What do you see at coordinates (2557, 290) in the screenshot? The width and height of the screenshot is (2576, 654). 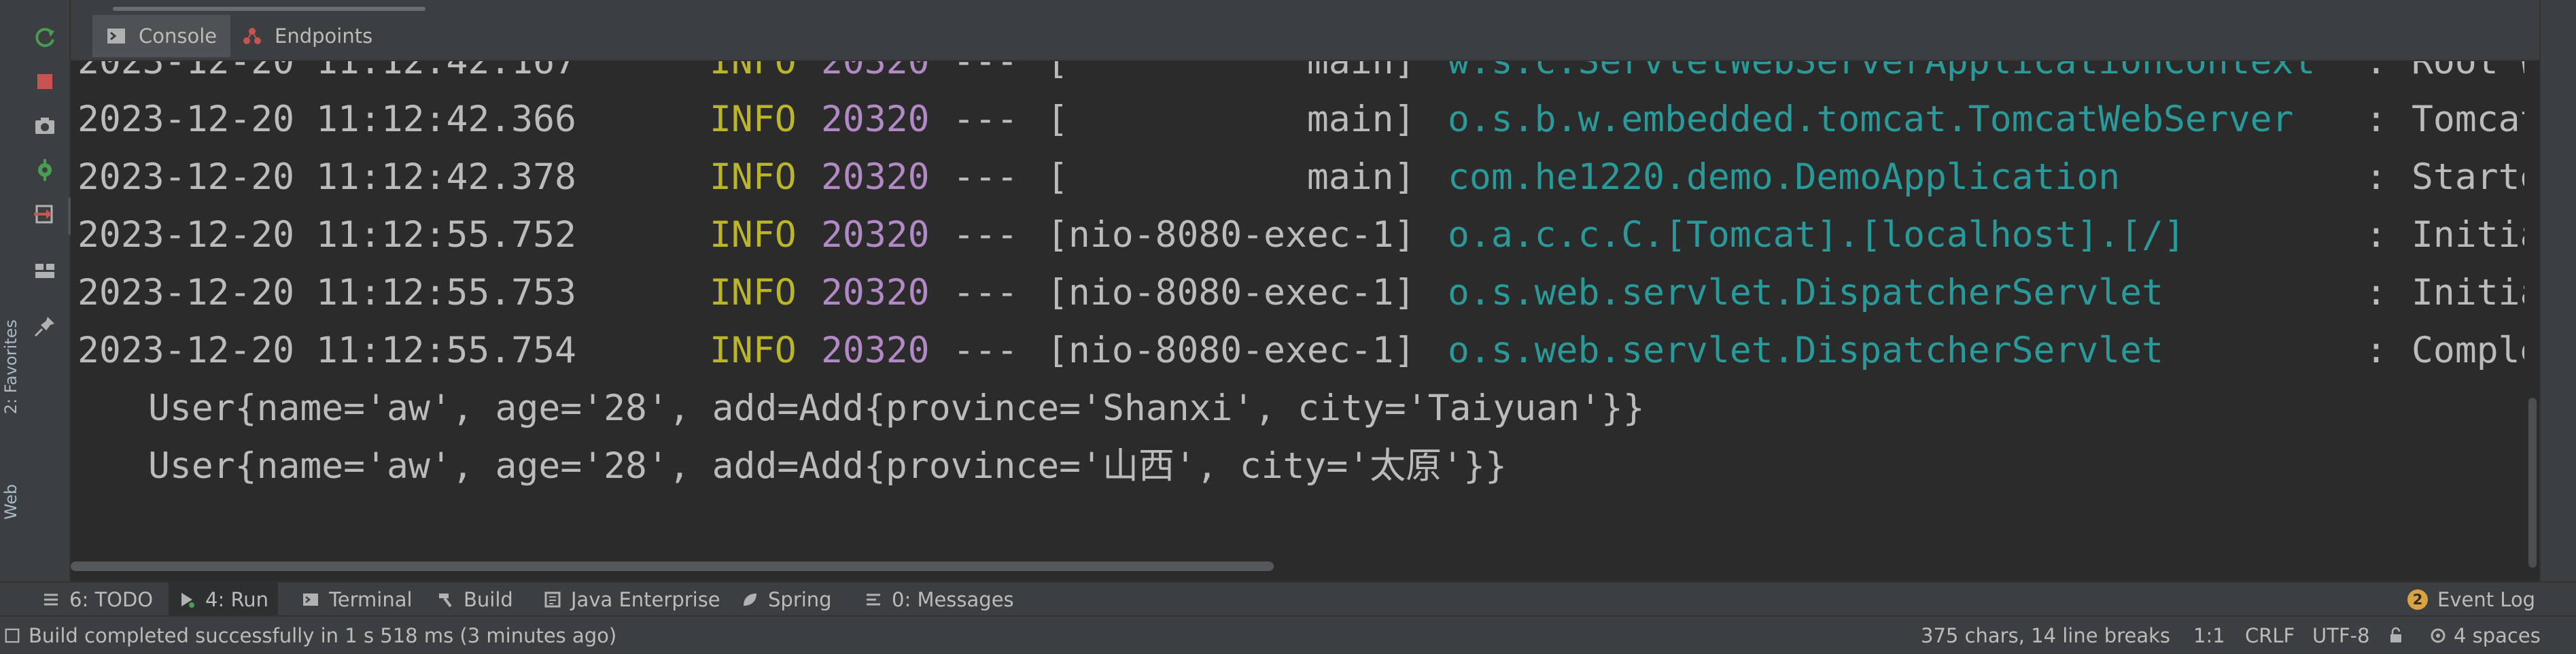 I see `right-tool-stripe` at bounding box center [2557, 290].